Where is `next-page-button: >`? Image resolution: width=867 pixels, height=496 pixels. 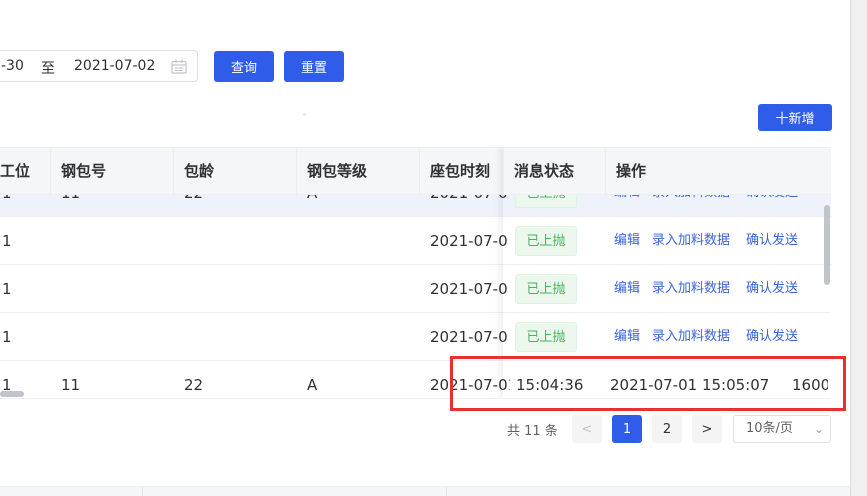
next-page-button: > is located at coordinates (707, 429).